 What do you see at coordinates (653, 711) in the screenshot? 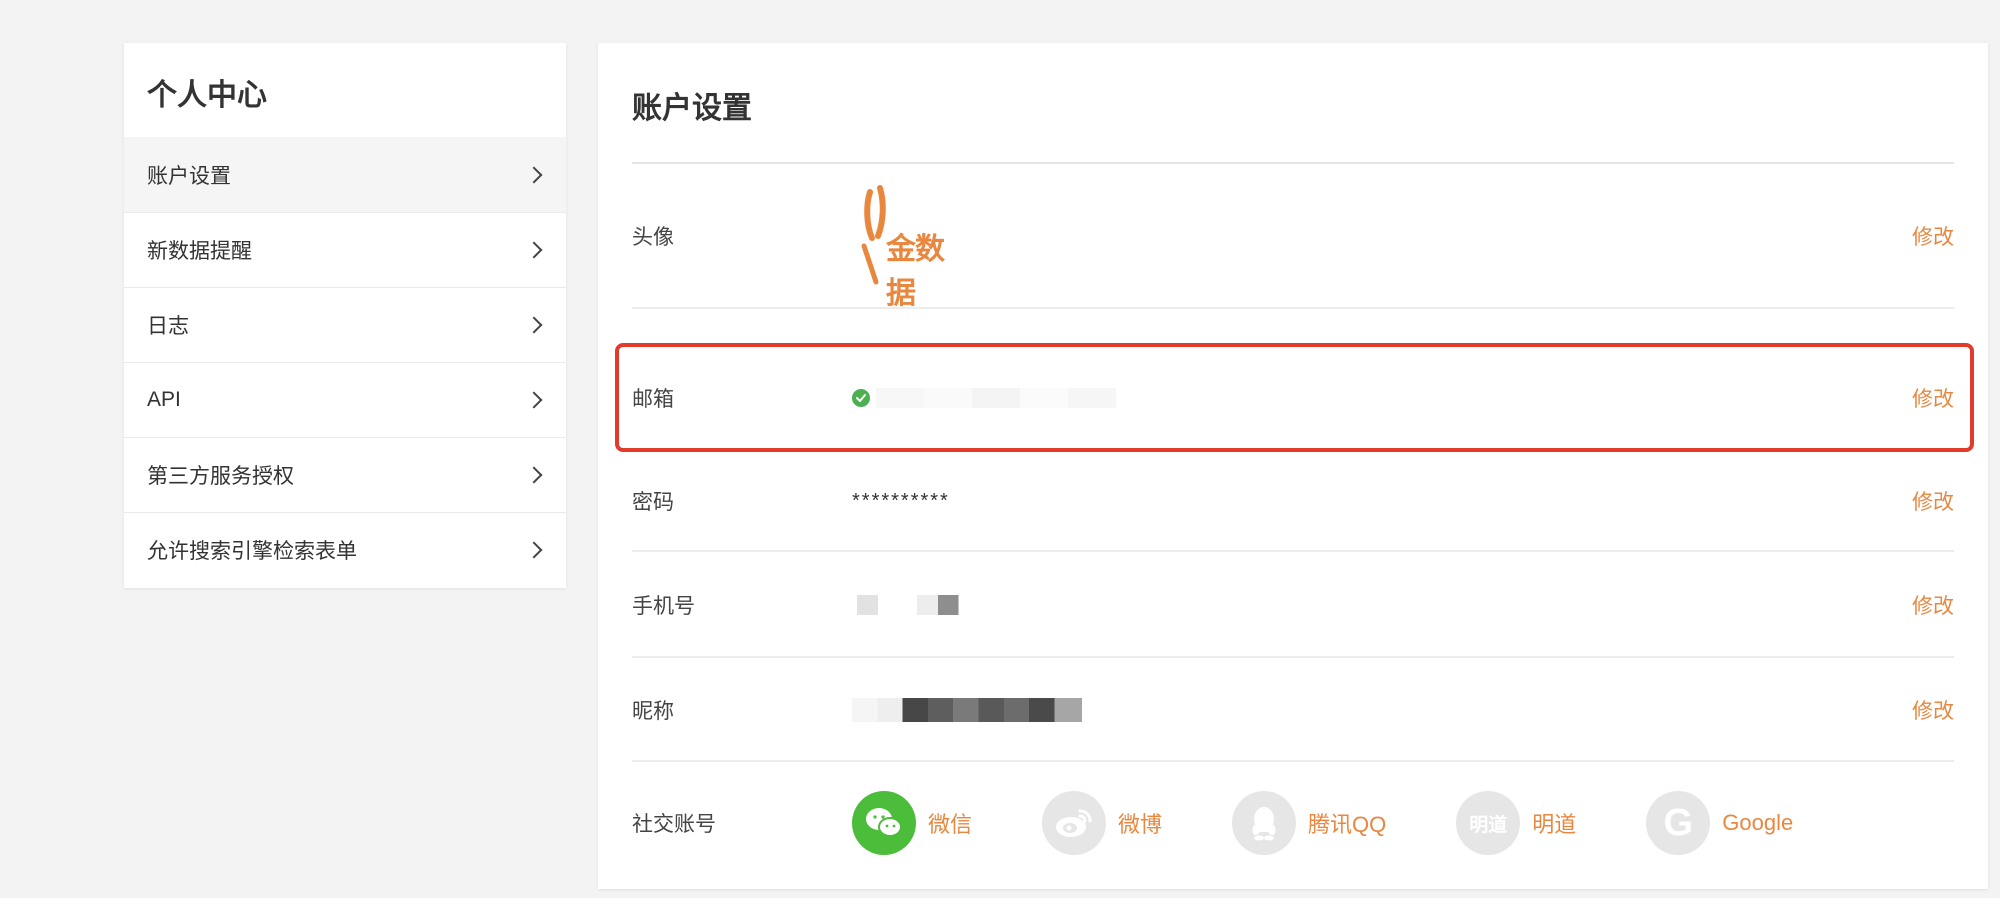
I see `nickname-label: 昵称` at bounding box center [653, 711].